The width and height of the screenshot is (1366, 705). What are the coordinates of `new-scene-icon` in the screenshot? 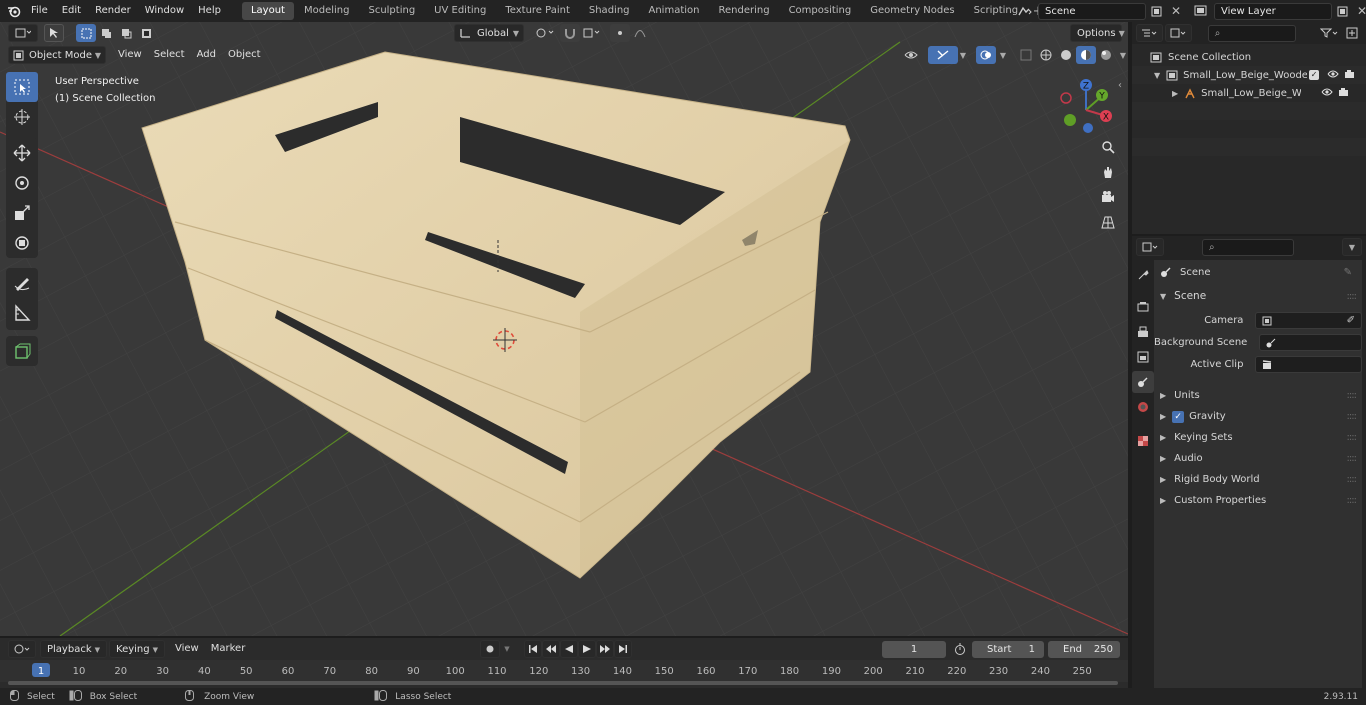 It's located at (1156, 11).